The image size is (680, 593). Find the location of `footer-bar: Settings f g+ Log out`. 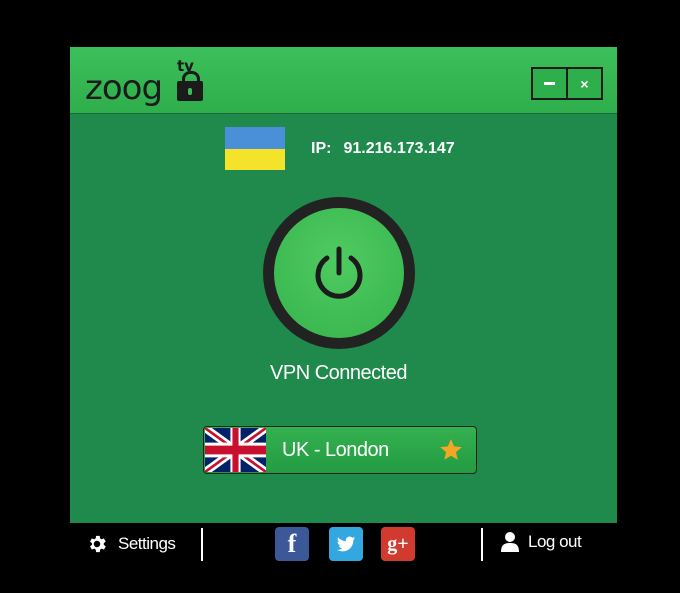

footer-bar: Settings f g+ Log out is located at coordinates (343, 545).